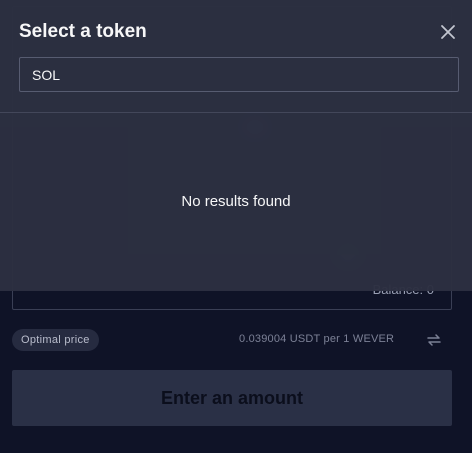 This screenshot has width=472, height=453. Describe the element at coordinates (239, 74) in the screenshot. I see `token-search-input` at that location.